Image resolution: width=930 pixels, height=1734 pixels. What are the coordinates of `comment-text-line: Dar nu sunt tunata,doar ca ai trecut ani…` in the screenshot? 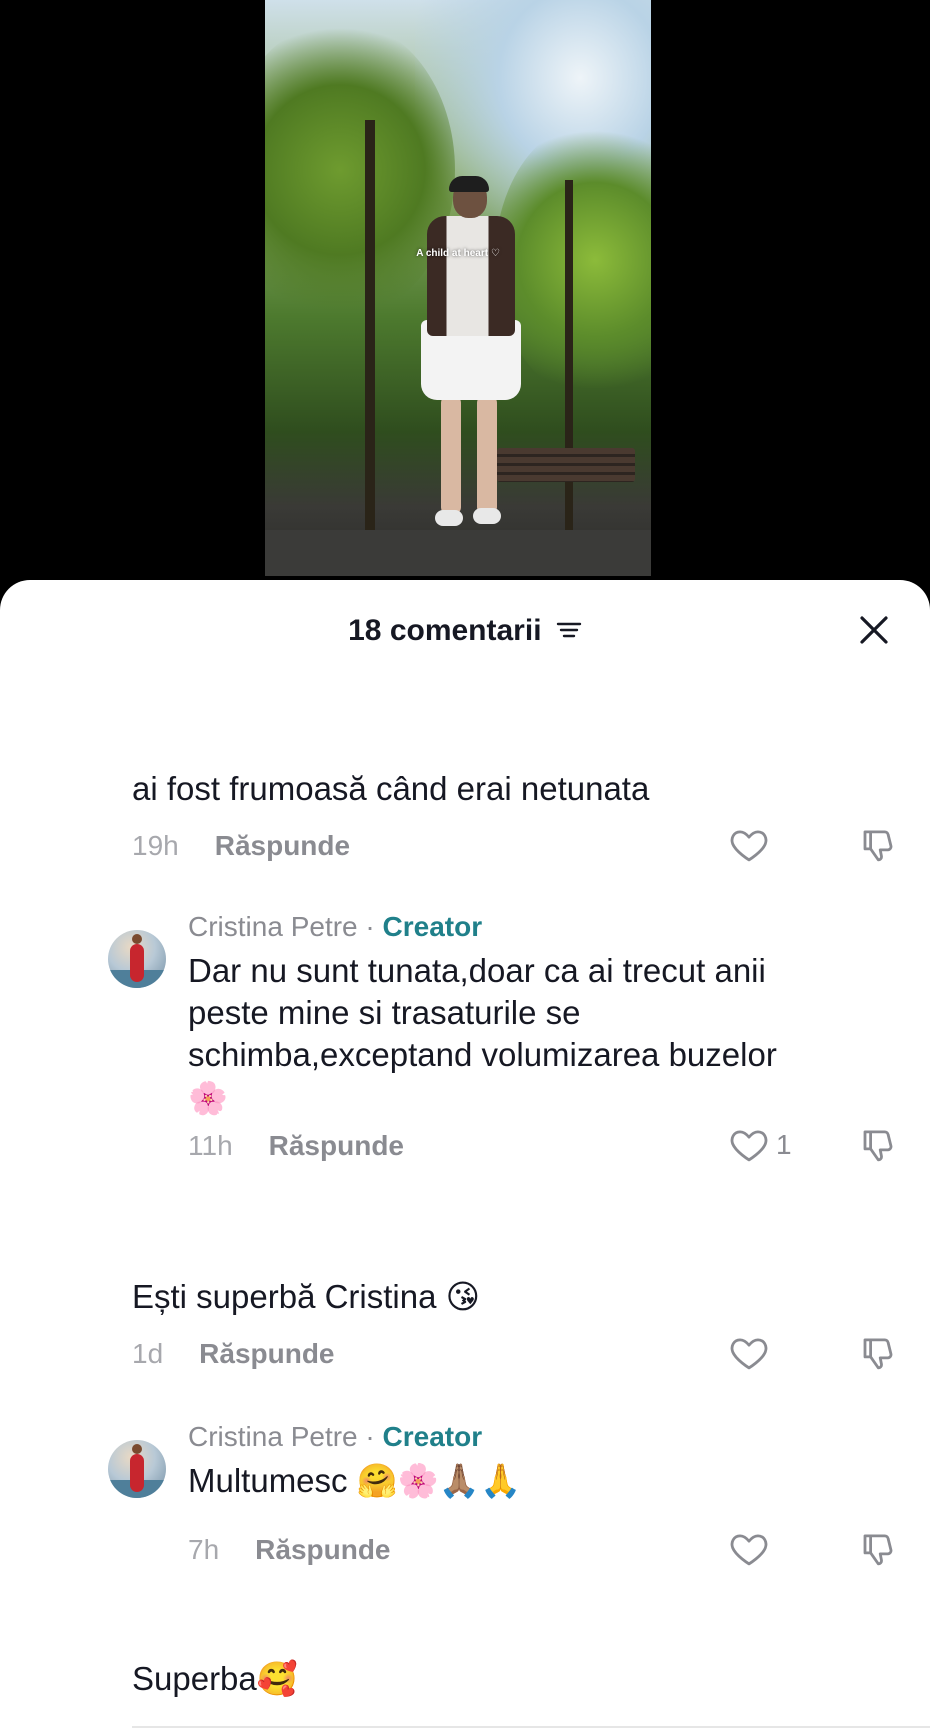 It's located at (477, 970).